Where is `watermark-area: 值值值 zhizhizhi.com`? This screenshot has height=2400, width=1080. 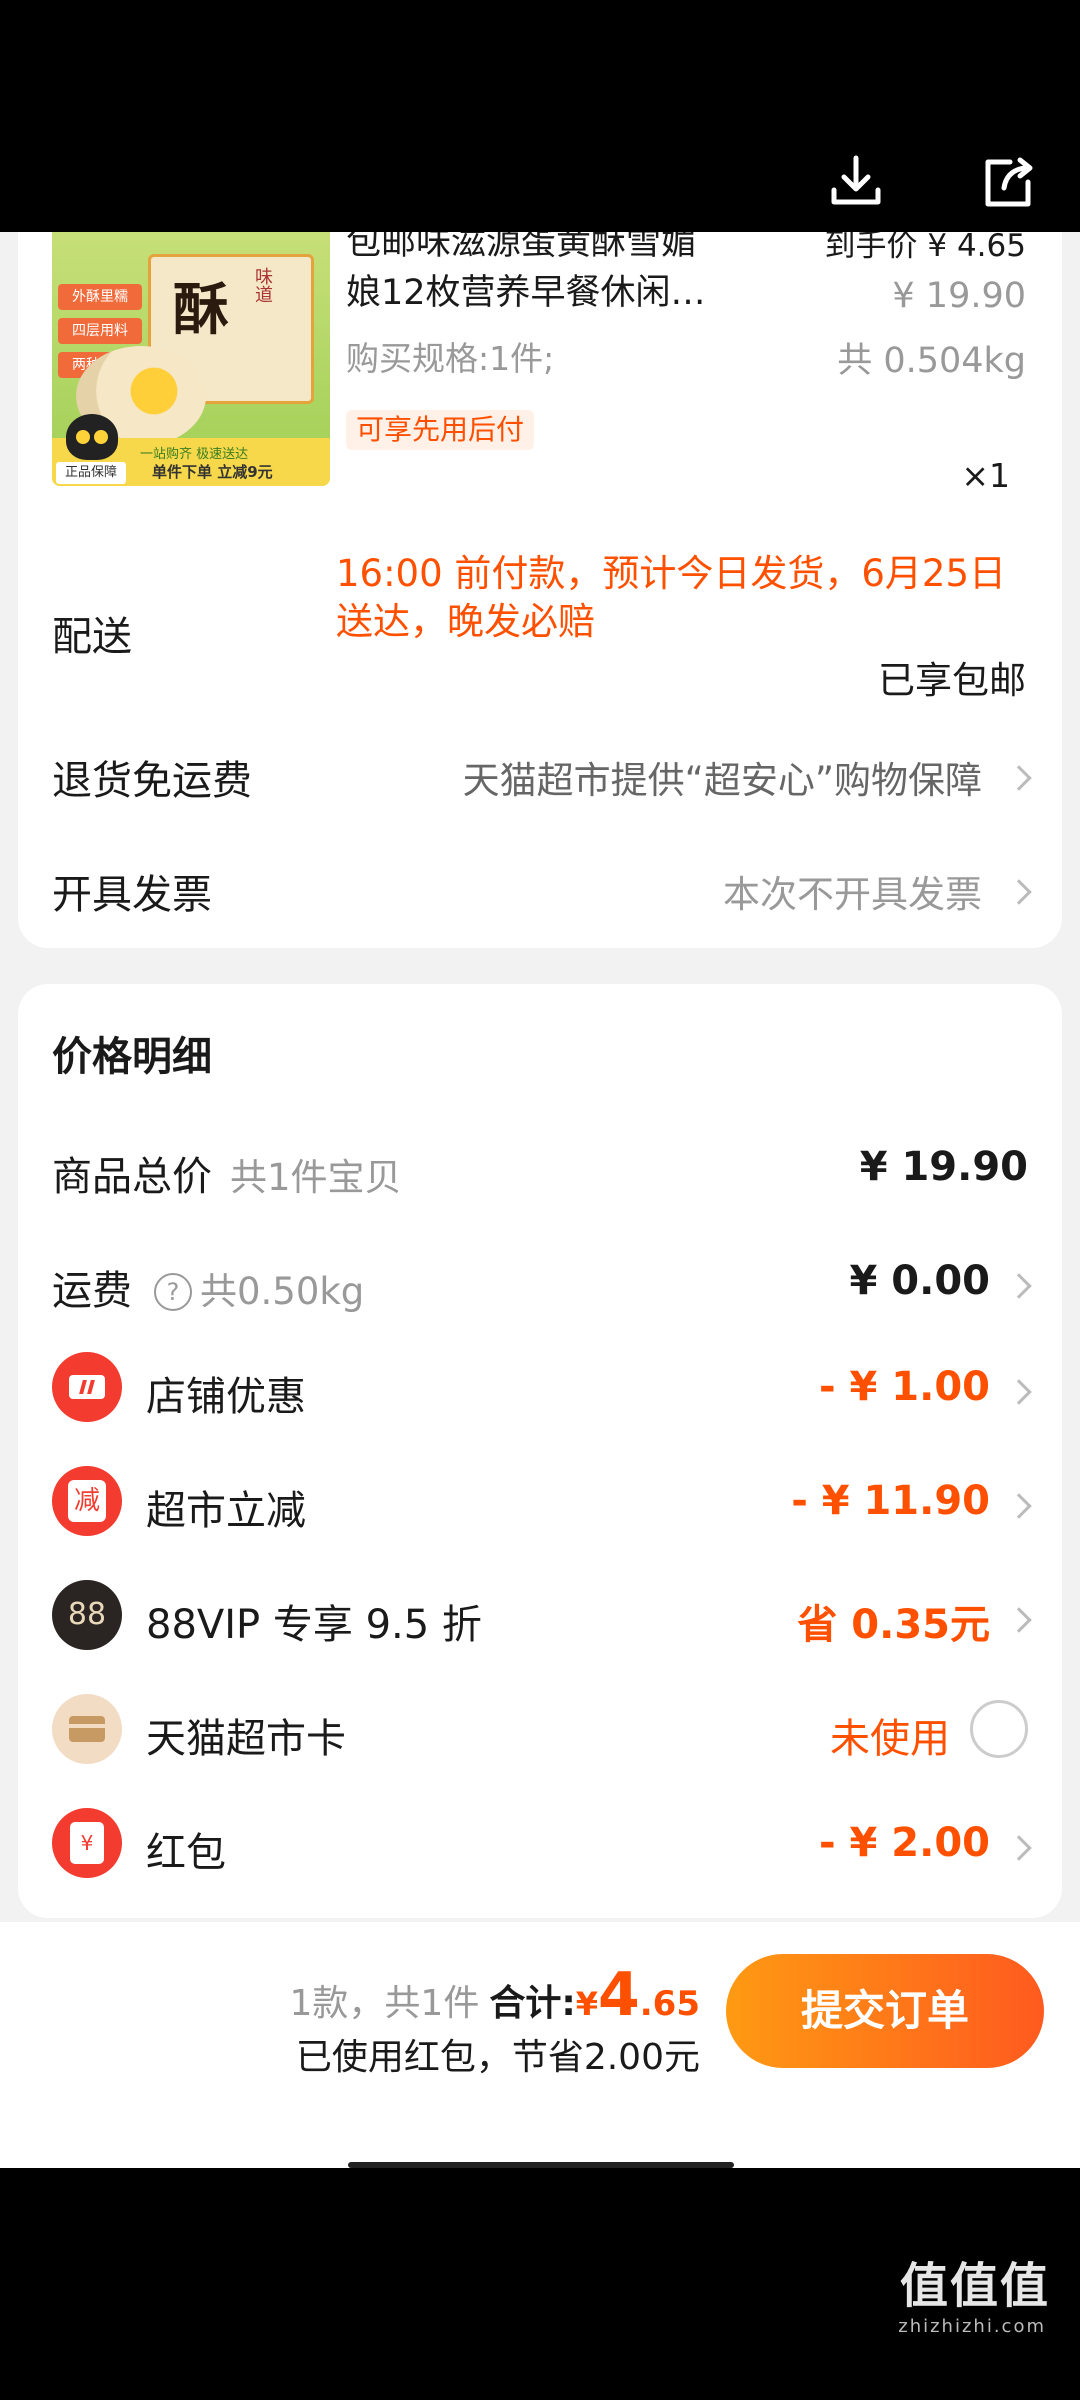 watermark-area: 值值值 zhizhizhi.com is located at coordinates (540, 2284).